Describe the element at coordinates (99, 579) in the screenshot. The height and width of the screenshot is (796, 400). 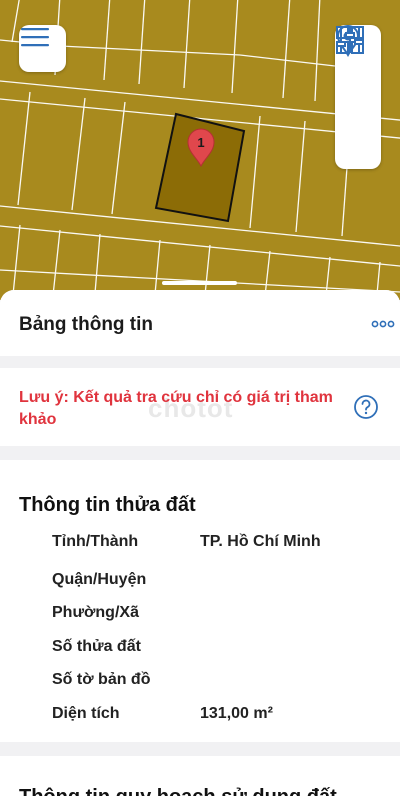
I see `row-label-district: Quận/Huyện` at that location.